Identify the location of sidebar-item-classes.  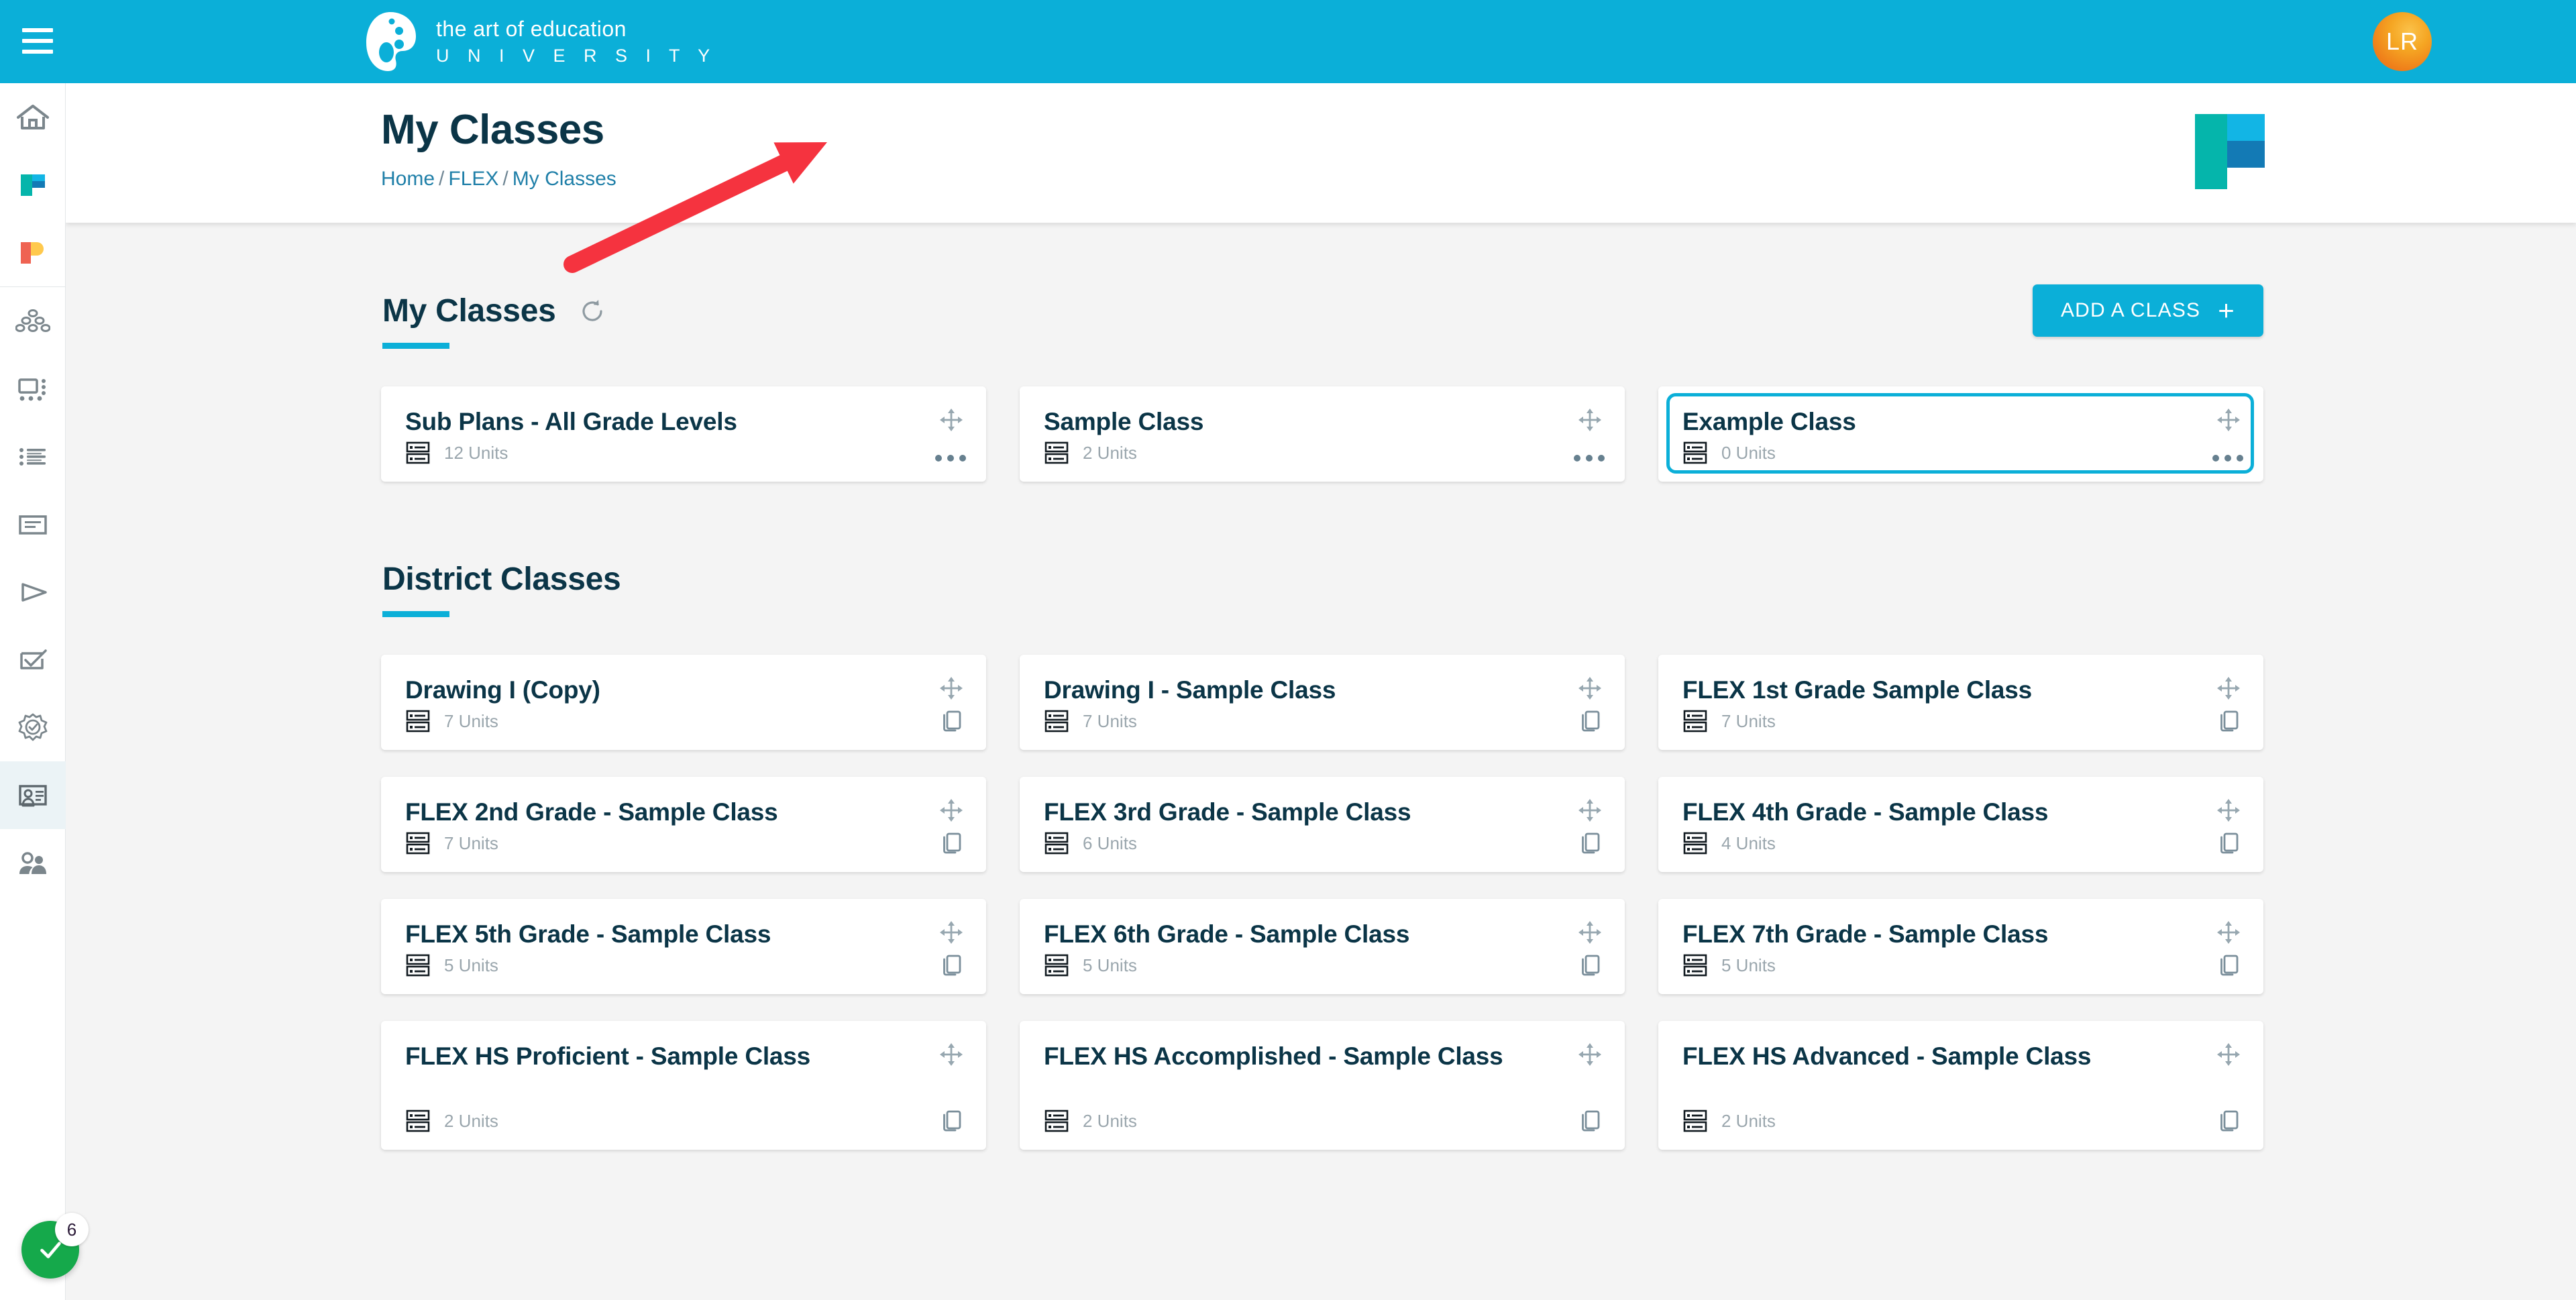
(33, 795).